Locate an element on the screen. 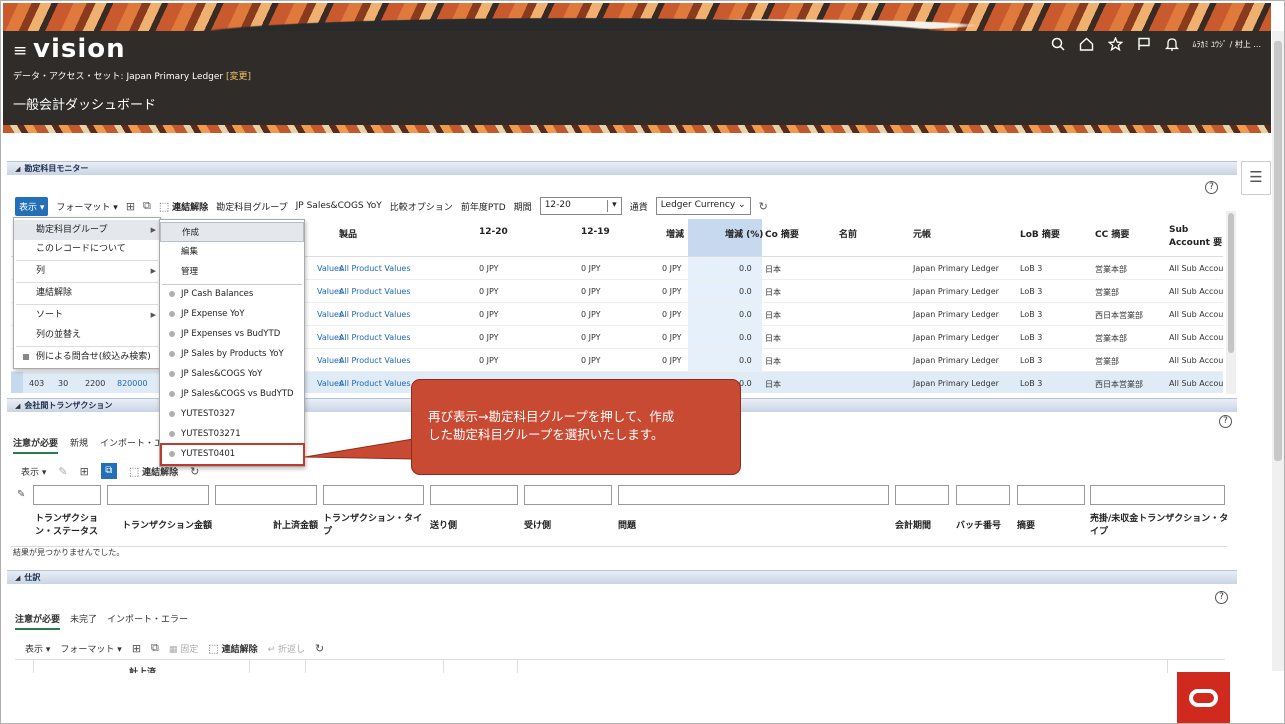 The width and height of the screenshot is (1285, 724). period-select: 12-20 ▾ is located at coordinates (580, 206).